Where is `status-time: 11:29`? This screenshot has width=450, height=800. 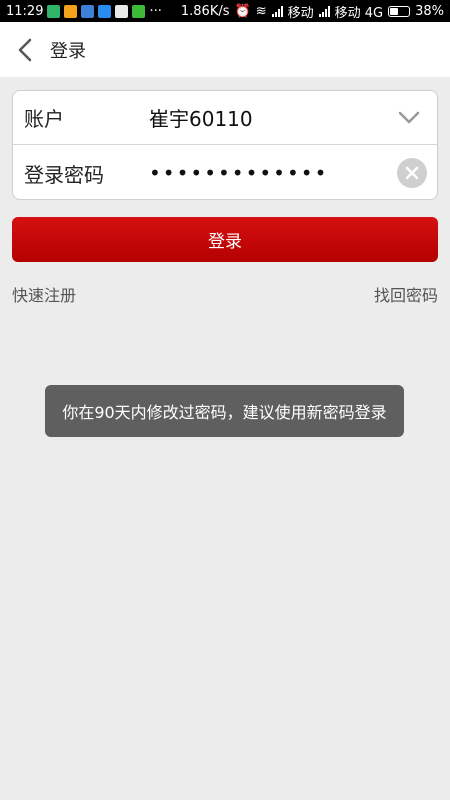
status-time: 11:29 is located at coordinates (25, 11).